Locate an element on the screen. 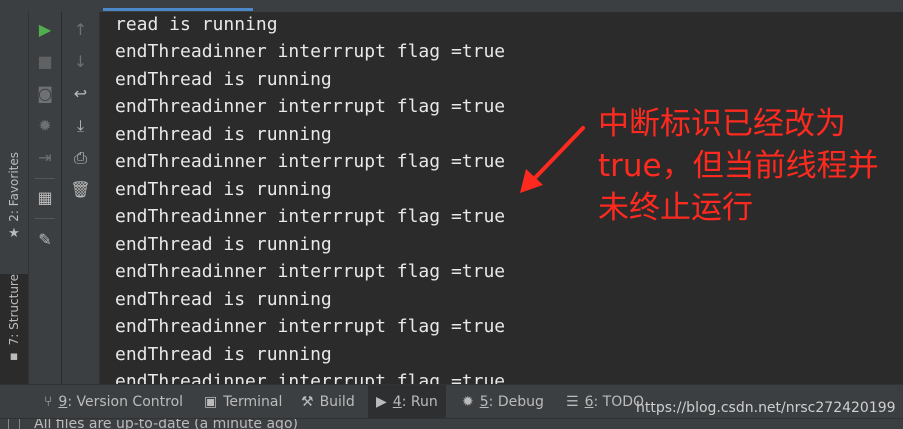  pin-icon: ✎ is located at coordinates (45, 240).